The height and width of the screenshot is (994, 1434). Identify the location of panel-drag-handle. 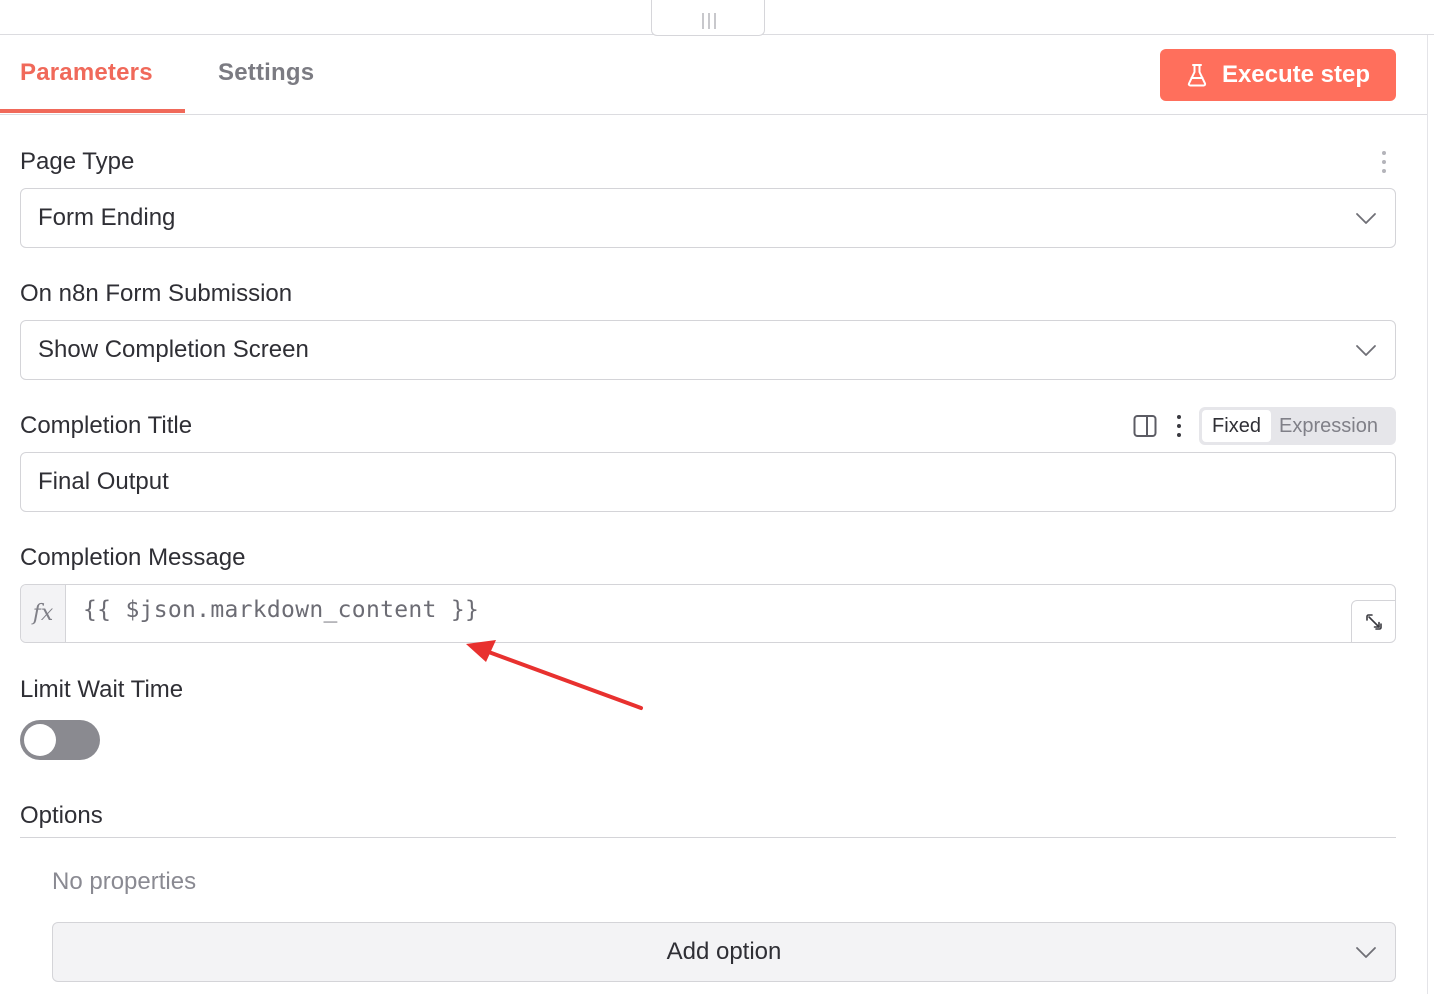
(708, 18).